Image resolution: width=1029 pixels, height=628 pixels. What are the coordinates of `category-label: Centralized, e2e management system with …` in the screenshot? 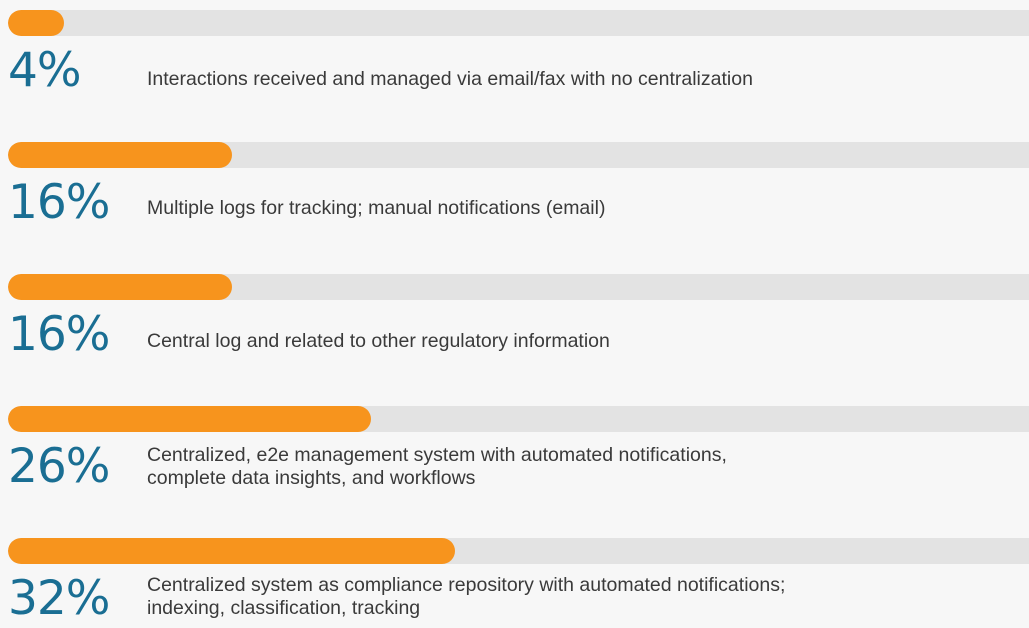 It's located at (437, 466).